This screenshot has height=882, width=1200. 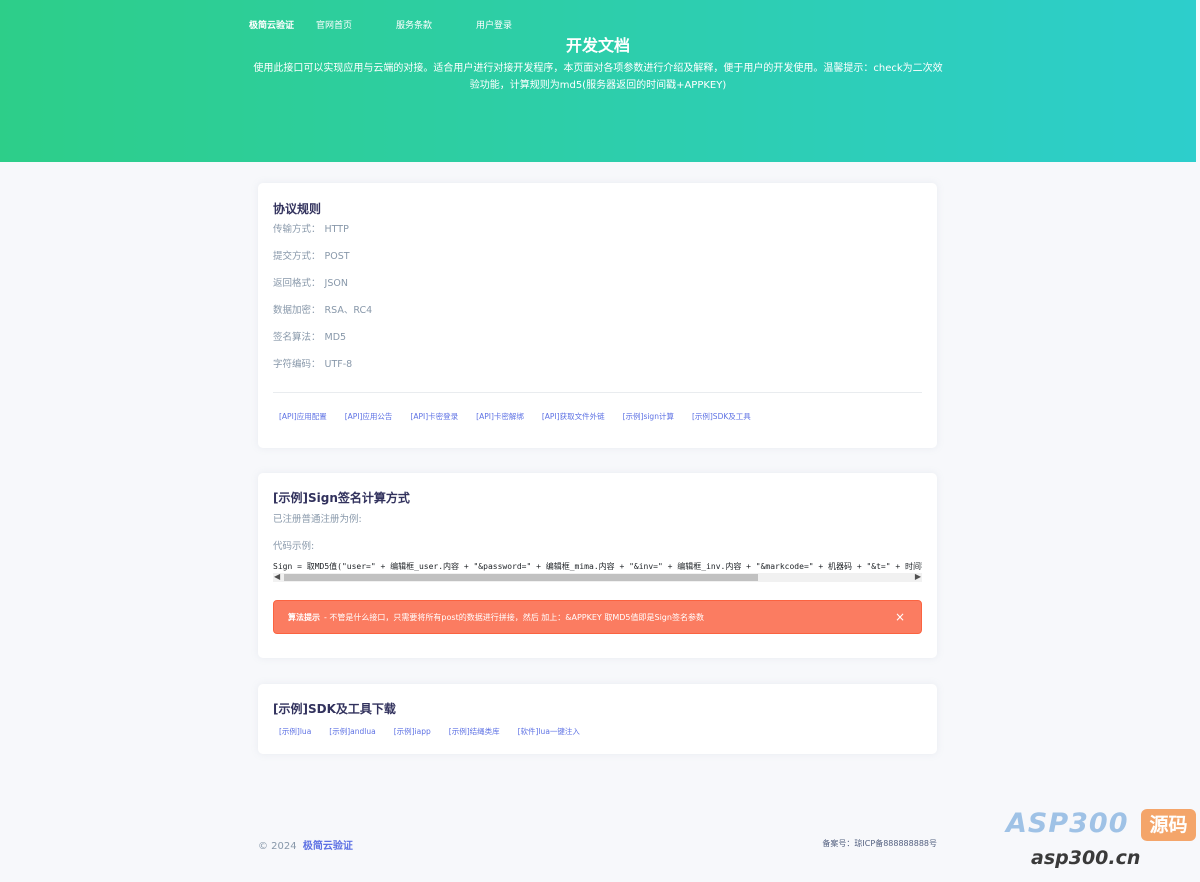 What do you see at coordinates (313, 364) in the screenshot?
I see `protocol-row: 字符编码： UTF-8` at bounding box center [313, 364].